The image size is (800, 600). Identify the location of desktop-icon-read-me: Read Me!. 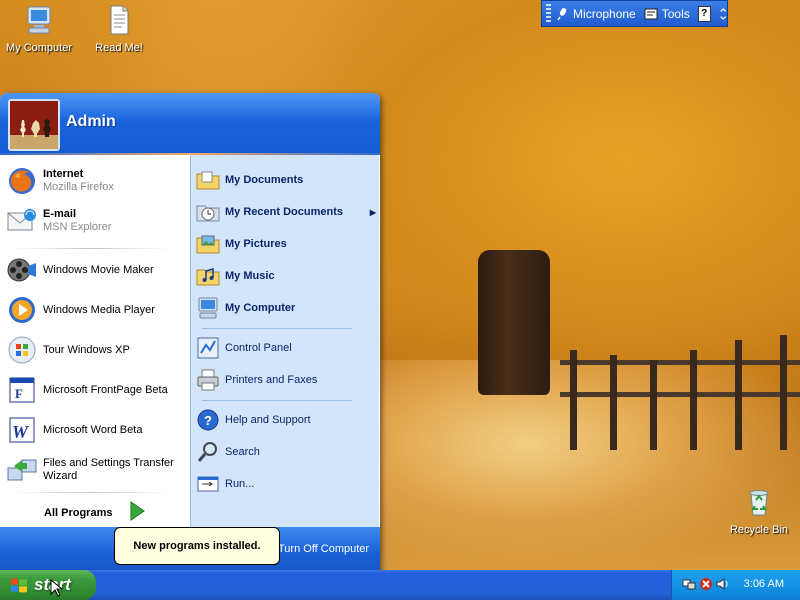
(119, 29).